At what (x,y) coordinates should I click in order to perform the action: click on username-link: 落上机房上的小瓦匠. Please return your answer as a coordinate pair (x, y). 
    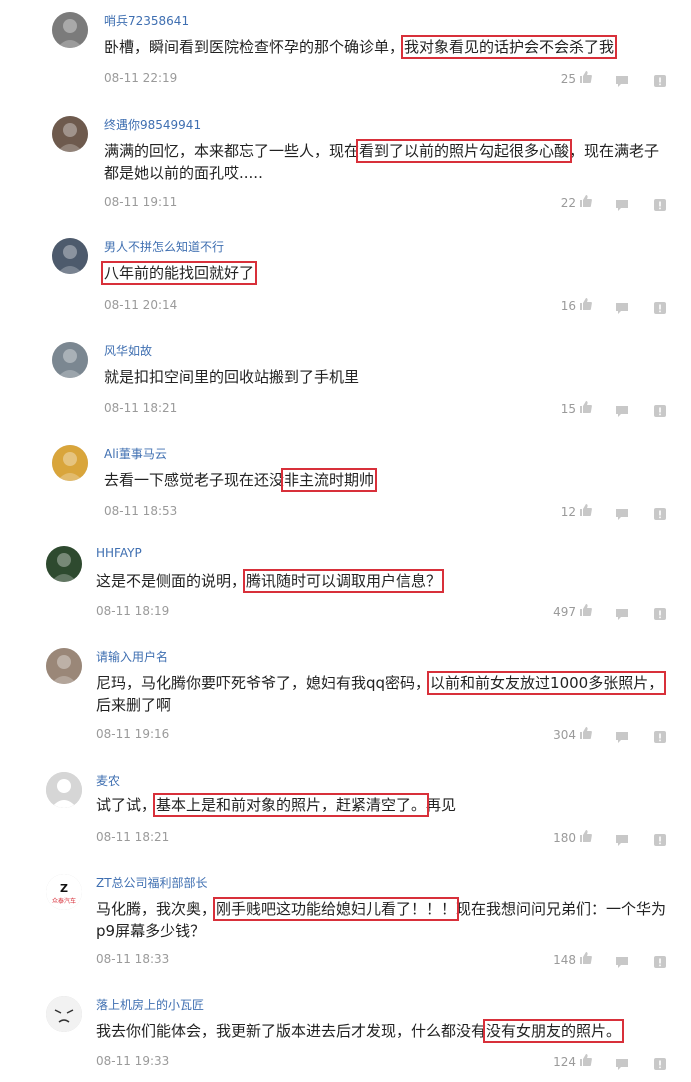
    Looking at the image, I should click on (150, 1004).